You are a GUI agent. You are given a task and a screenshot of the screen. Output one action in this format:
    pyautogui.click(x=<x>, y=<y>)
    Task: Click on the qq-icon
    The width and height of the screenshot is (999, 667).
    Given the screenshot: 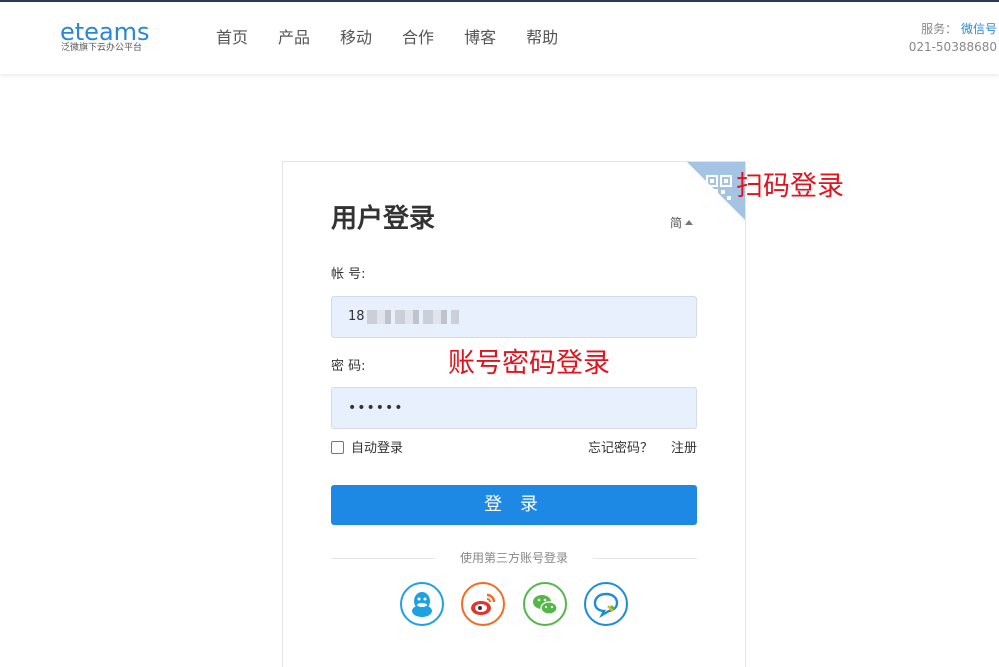 What is the action you would take?
    pyautogui.click(x=422, y=604)
    